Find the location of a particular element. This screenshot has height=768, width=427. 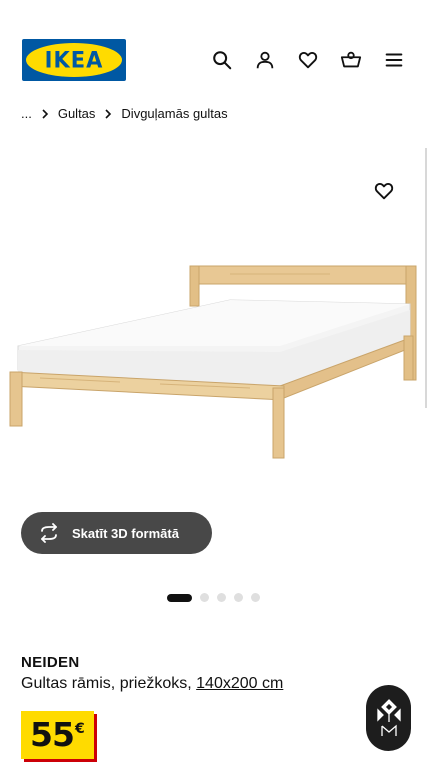

price-currency: € is located at coordinates (79, 729).